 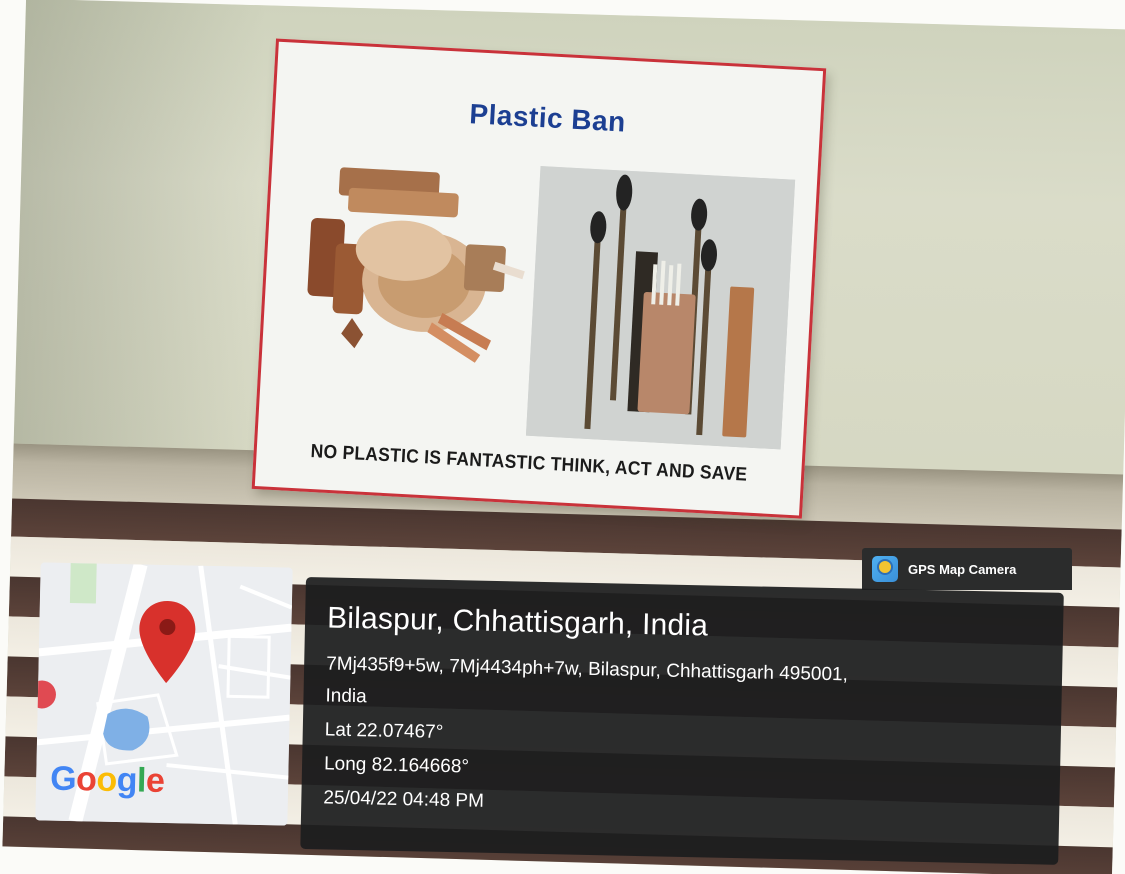 I want to click on location-longitude: Long 82.164668°, so click(x=396, y=765).